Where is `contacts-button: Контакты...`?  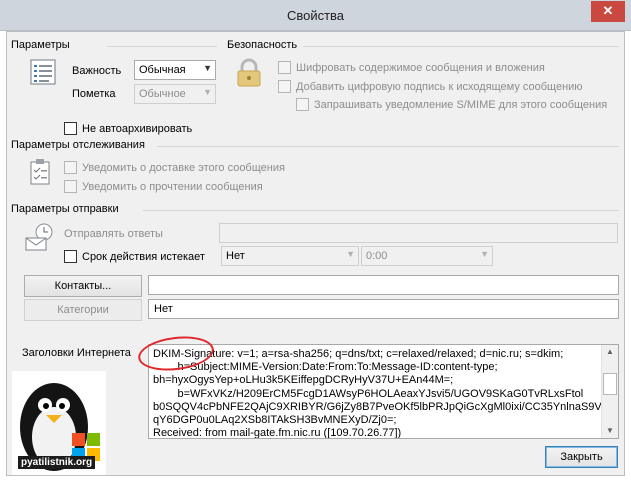
contacts-button: Контакты... is located at coordinates (83, 286).